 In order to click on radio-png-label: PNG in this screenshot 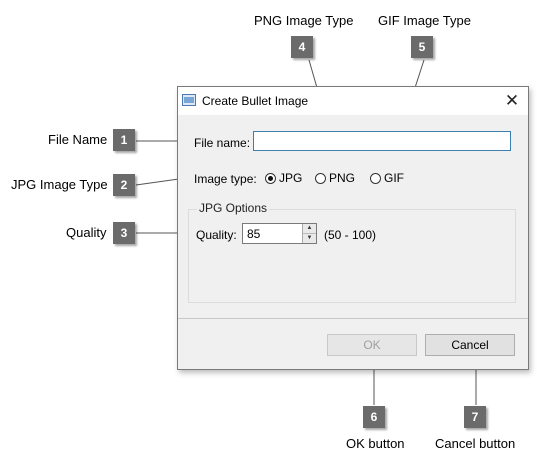, I will do `click(342, 178)`.